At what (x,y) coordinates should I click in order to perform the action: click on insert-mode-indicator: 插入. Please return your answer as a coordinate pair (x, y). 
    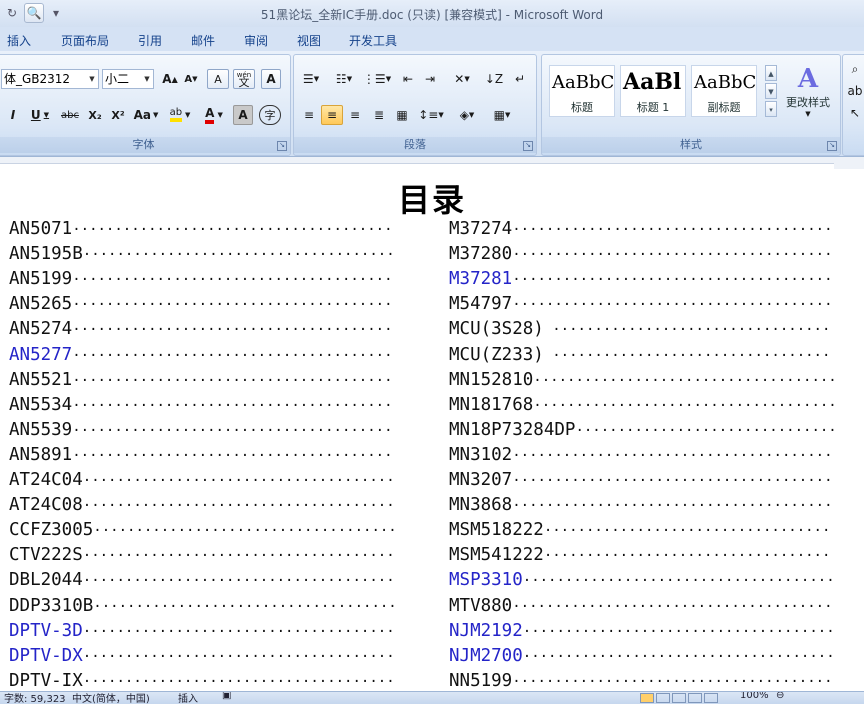
    Looking at the image, I should click on (188, 698).